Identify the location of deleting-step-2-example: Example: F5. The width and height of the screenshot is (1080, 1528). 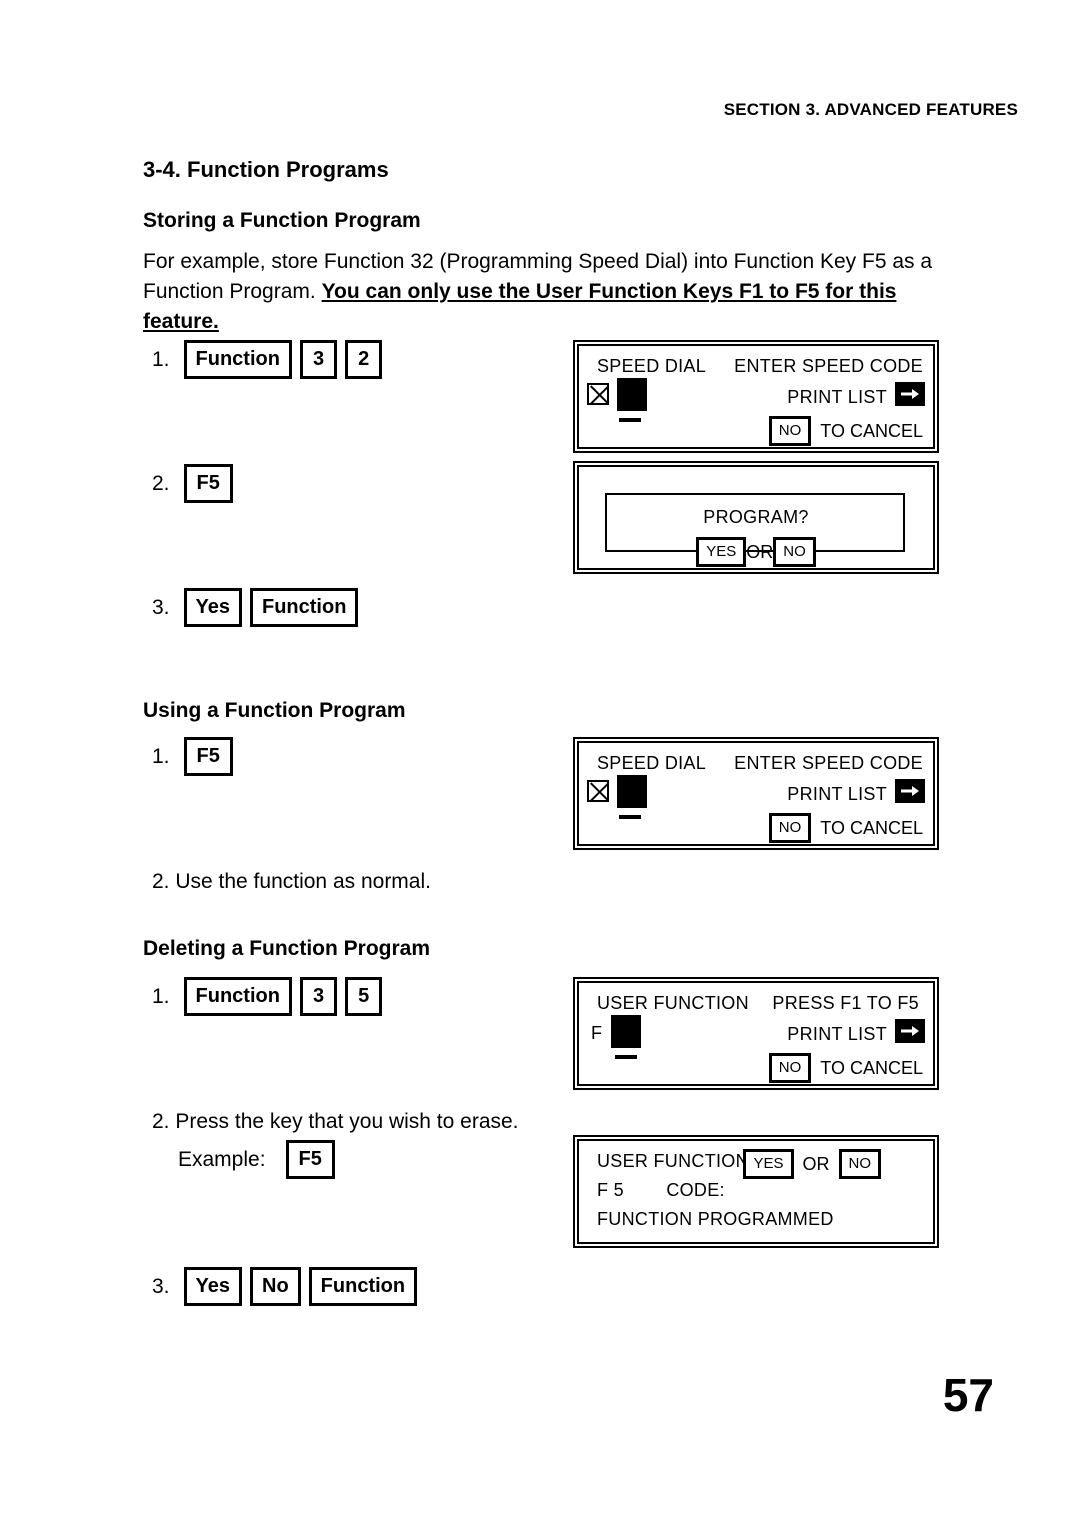
(256, 1159).